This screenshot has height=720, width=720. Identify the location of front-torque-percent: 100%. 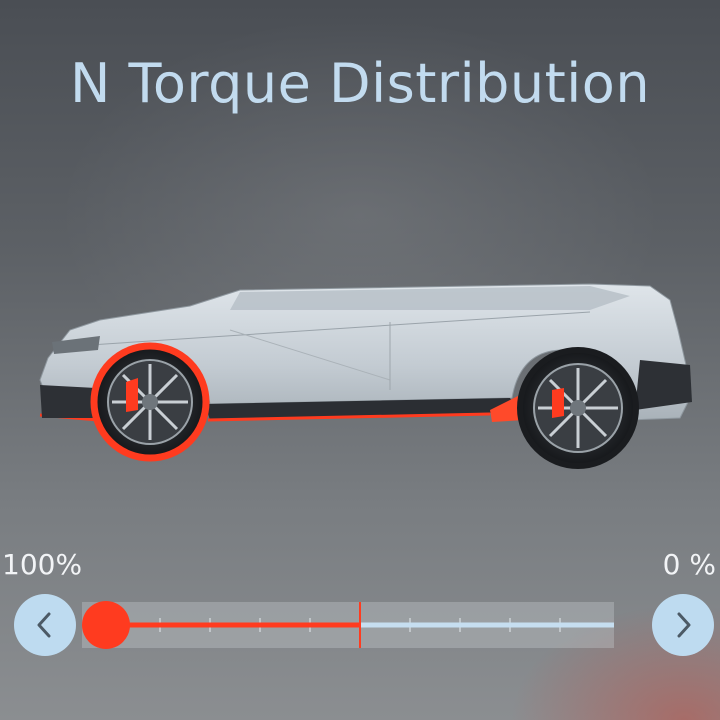
(42, 564).